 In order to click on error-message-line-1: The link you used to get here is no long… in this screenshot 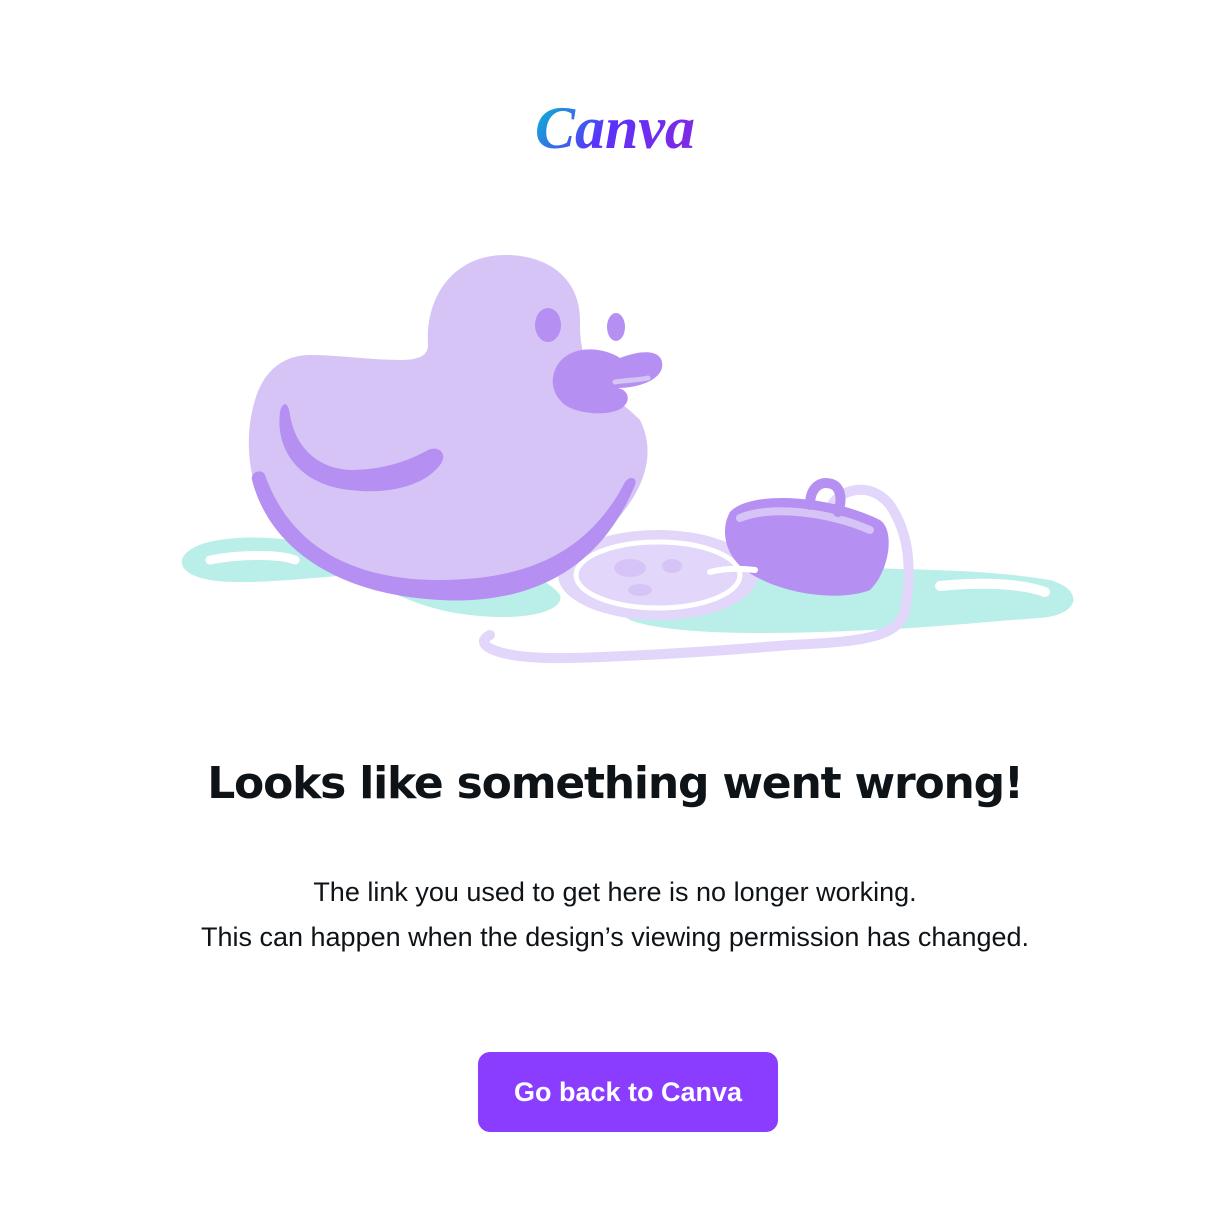, I will do `click(615, 892)`.